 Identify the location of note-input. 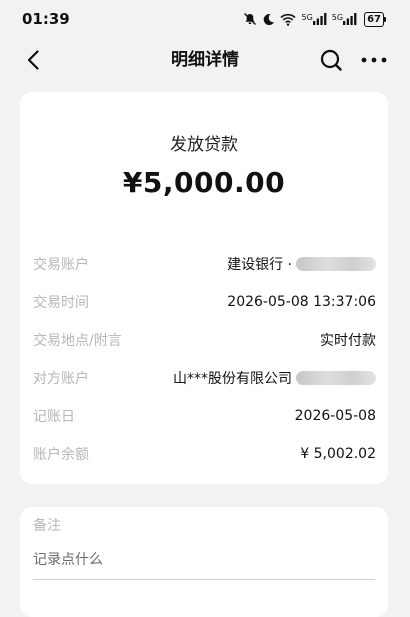
(204, 560).